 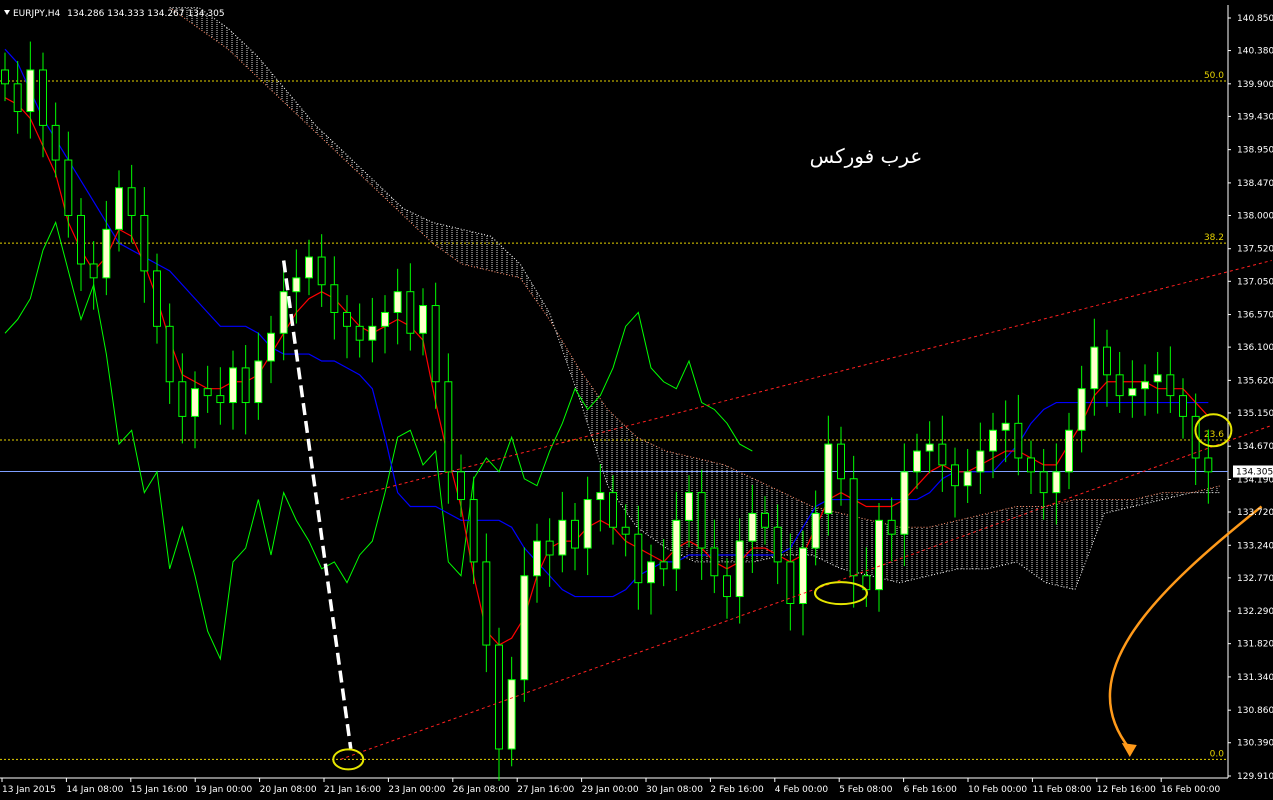 What do you see at coordinates (674, 790) in the screenshot?
I see `x-tick-label: 30 Jan 08:00` at bounding box center [674, 790].